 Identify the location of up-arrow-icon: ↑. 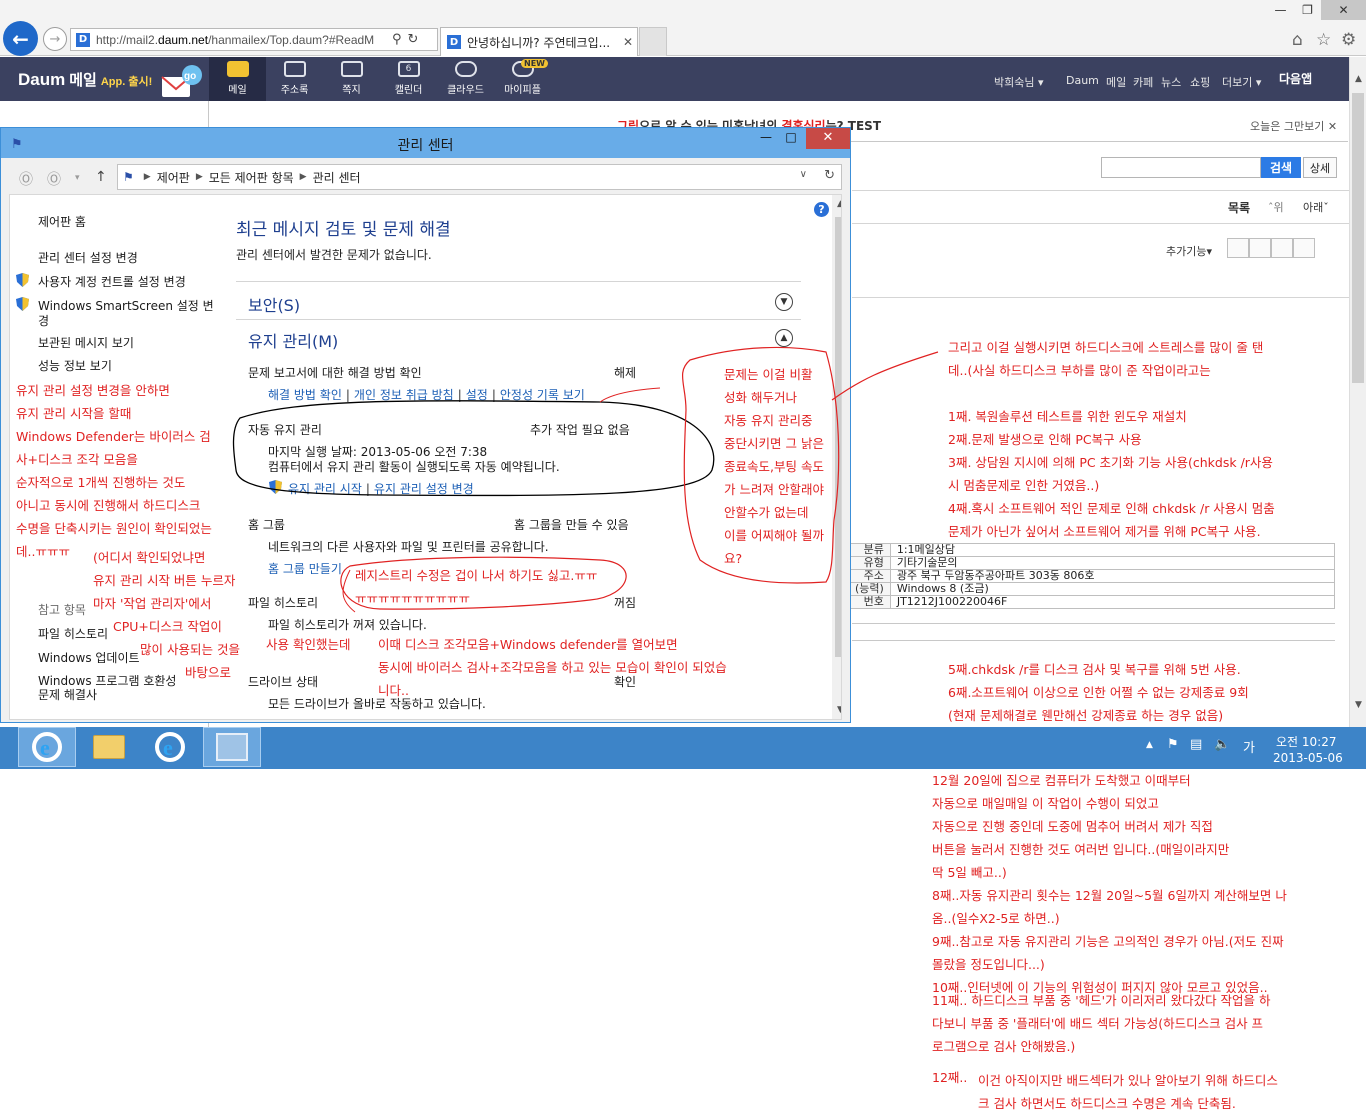
(101, 177).